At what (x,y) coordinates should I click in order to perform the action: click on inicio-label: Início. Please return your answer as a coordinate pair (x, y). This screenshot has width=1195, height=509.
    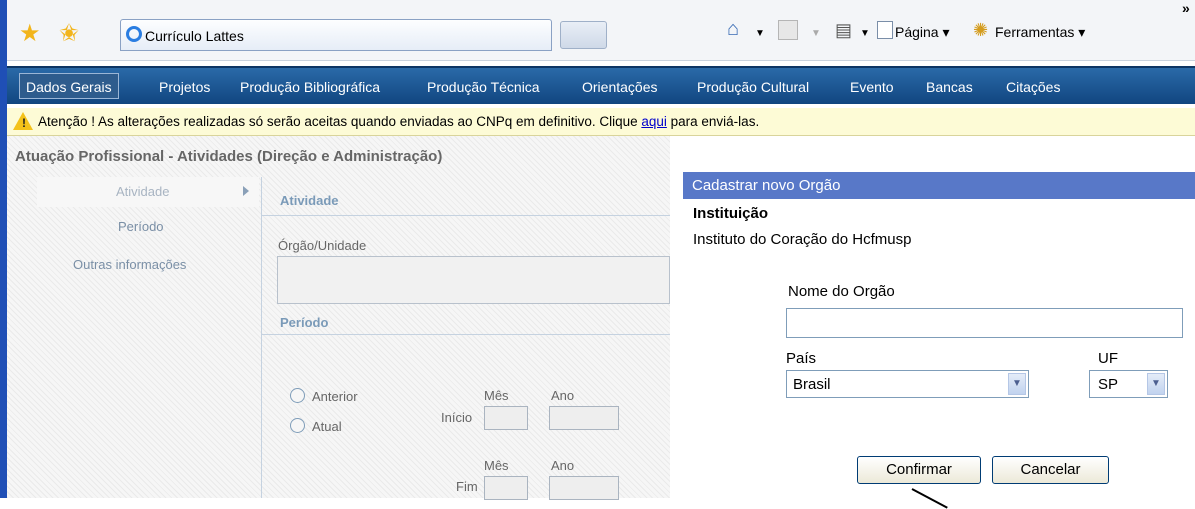
    Looking at the image, I should click on (457, 417).